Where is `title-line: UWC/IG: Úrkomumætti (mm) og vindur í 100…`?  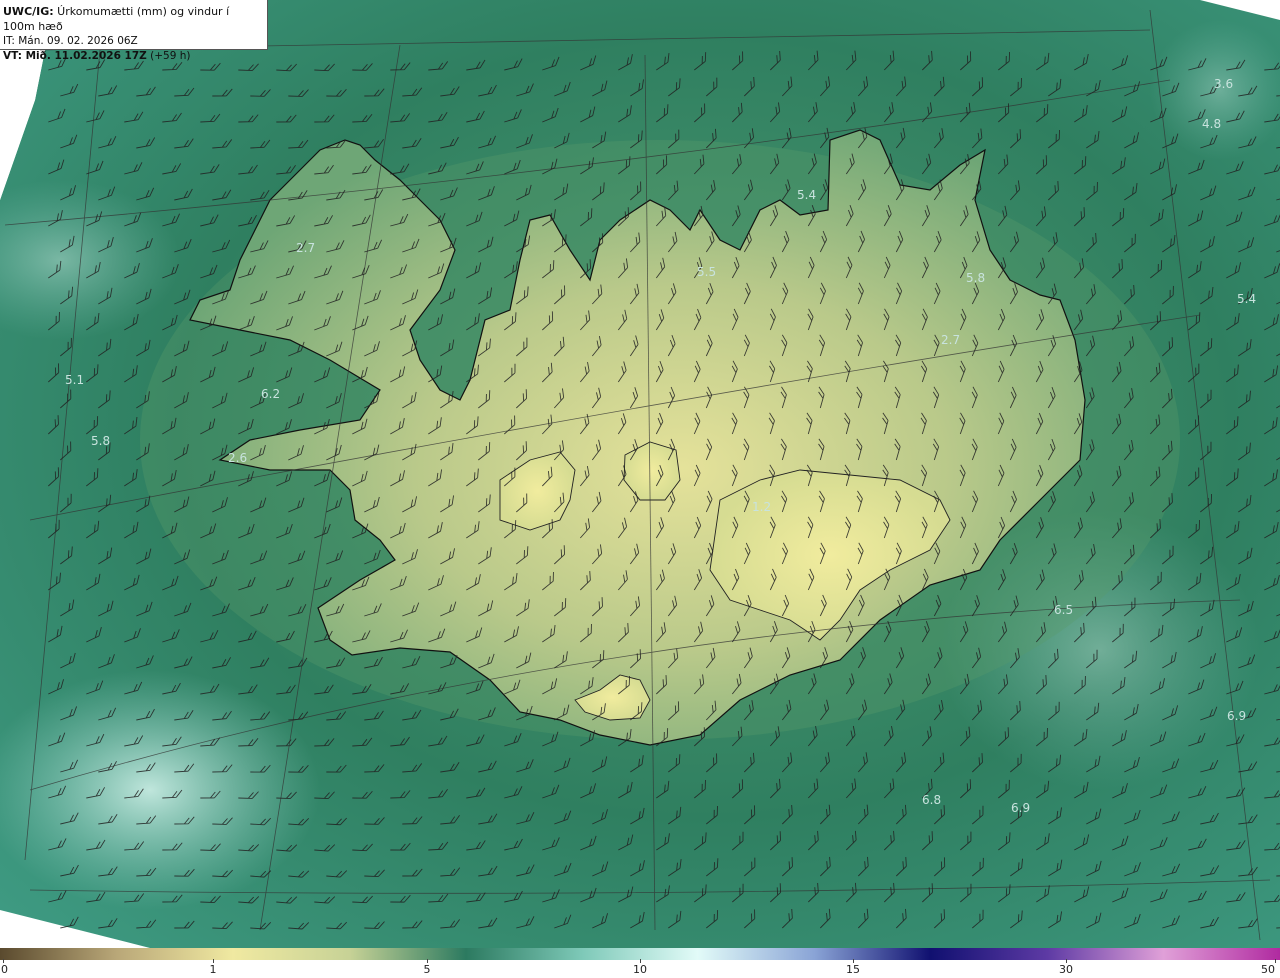 title-line: UWC/IG: Úrkomumætti (mm) og vindur í 100… is located at coordinates (133, 19).